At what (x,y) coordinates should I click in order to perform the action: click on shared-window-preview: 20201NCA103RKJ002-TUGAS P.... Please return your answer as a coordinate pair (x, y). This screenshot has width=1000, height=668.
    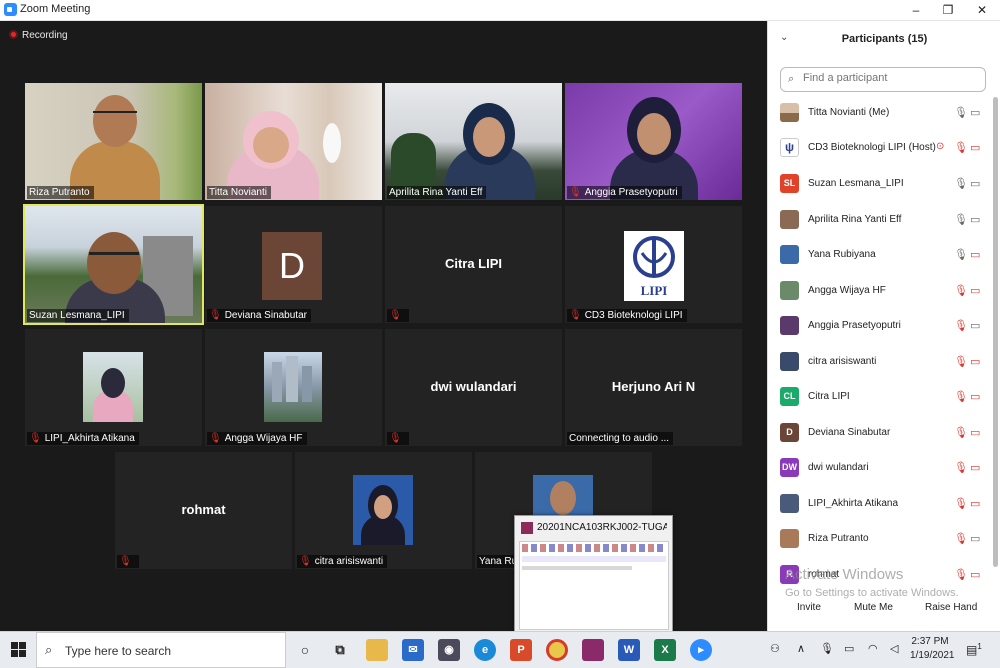
    Looking at the image, I should click on (593, 574).